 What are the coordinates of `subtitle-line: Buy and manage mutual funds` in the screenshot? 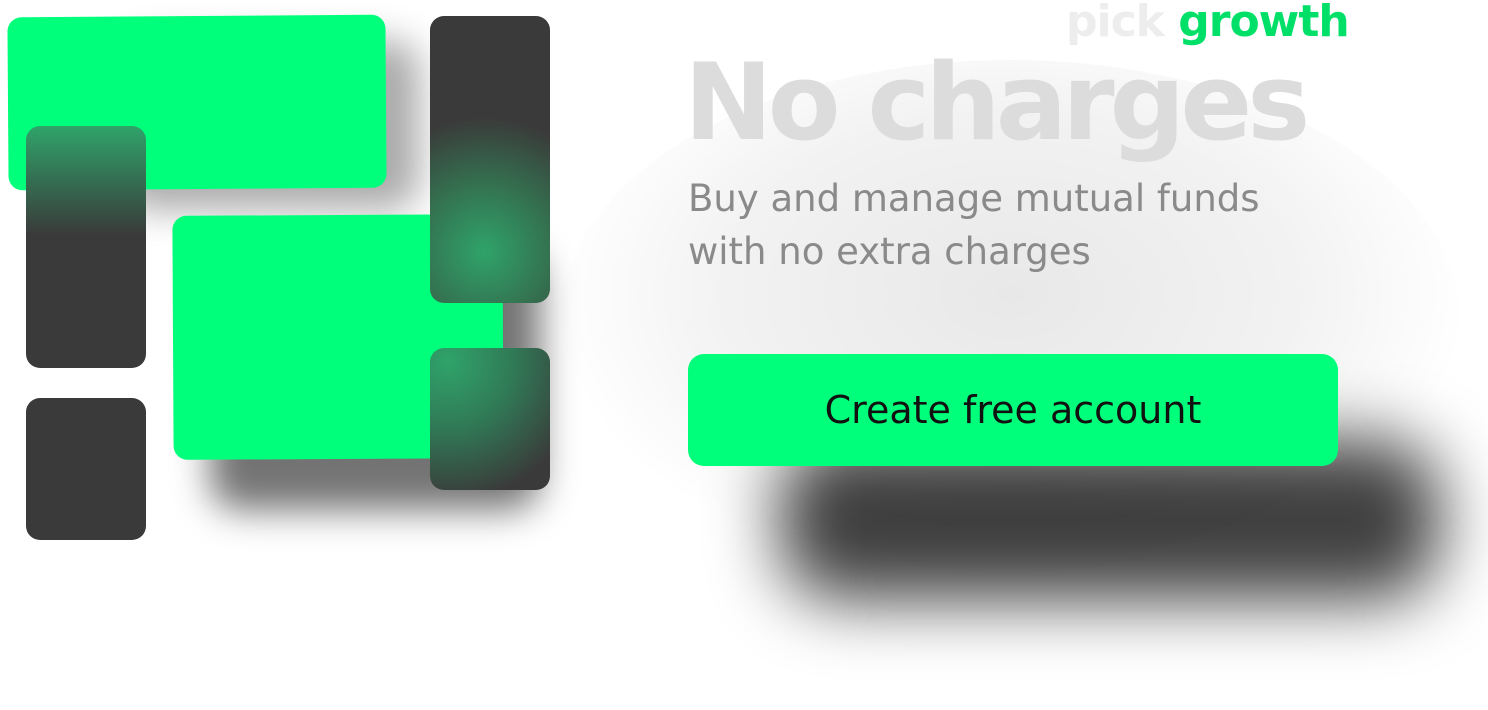 It's located at (974, 198).